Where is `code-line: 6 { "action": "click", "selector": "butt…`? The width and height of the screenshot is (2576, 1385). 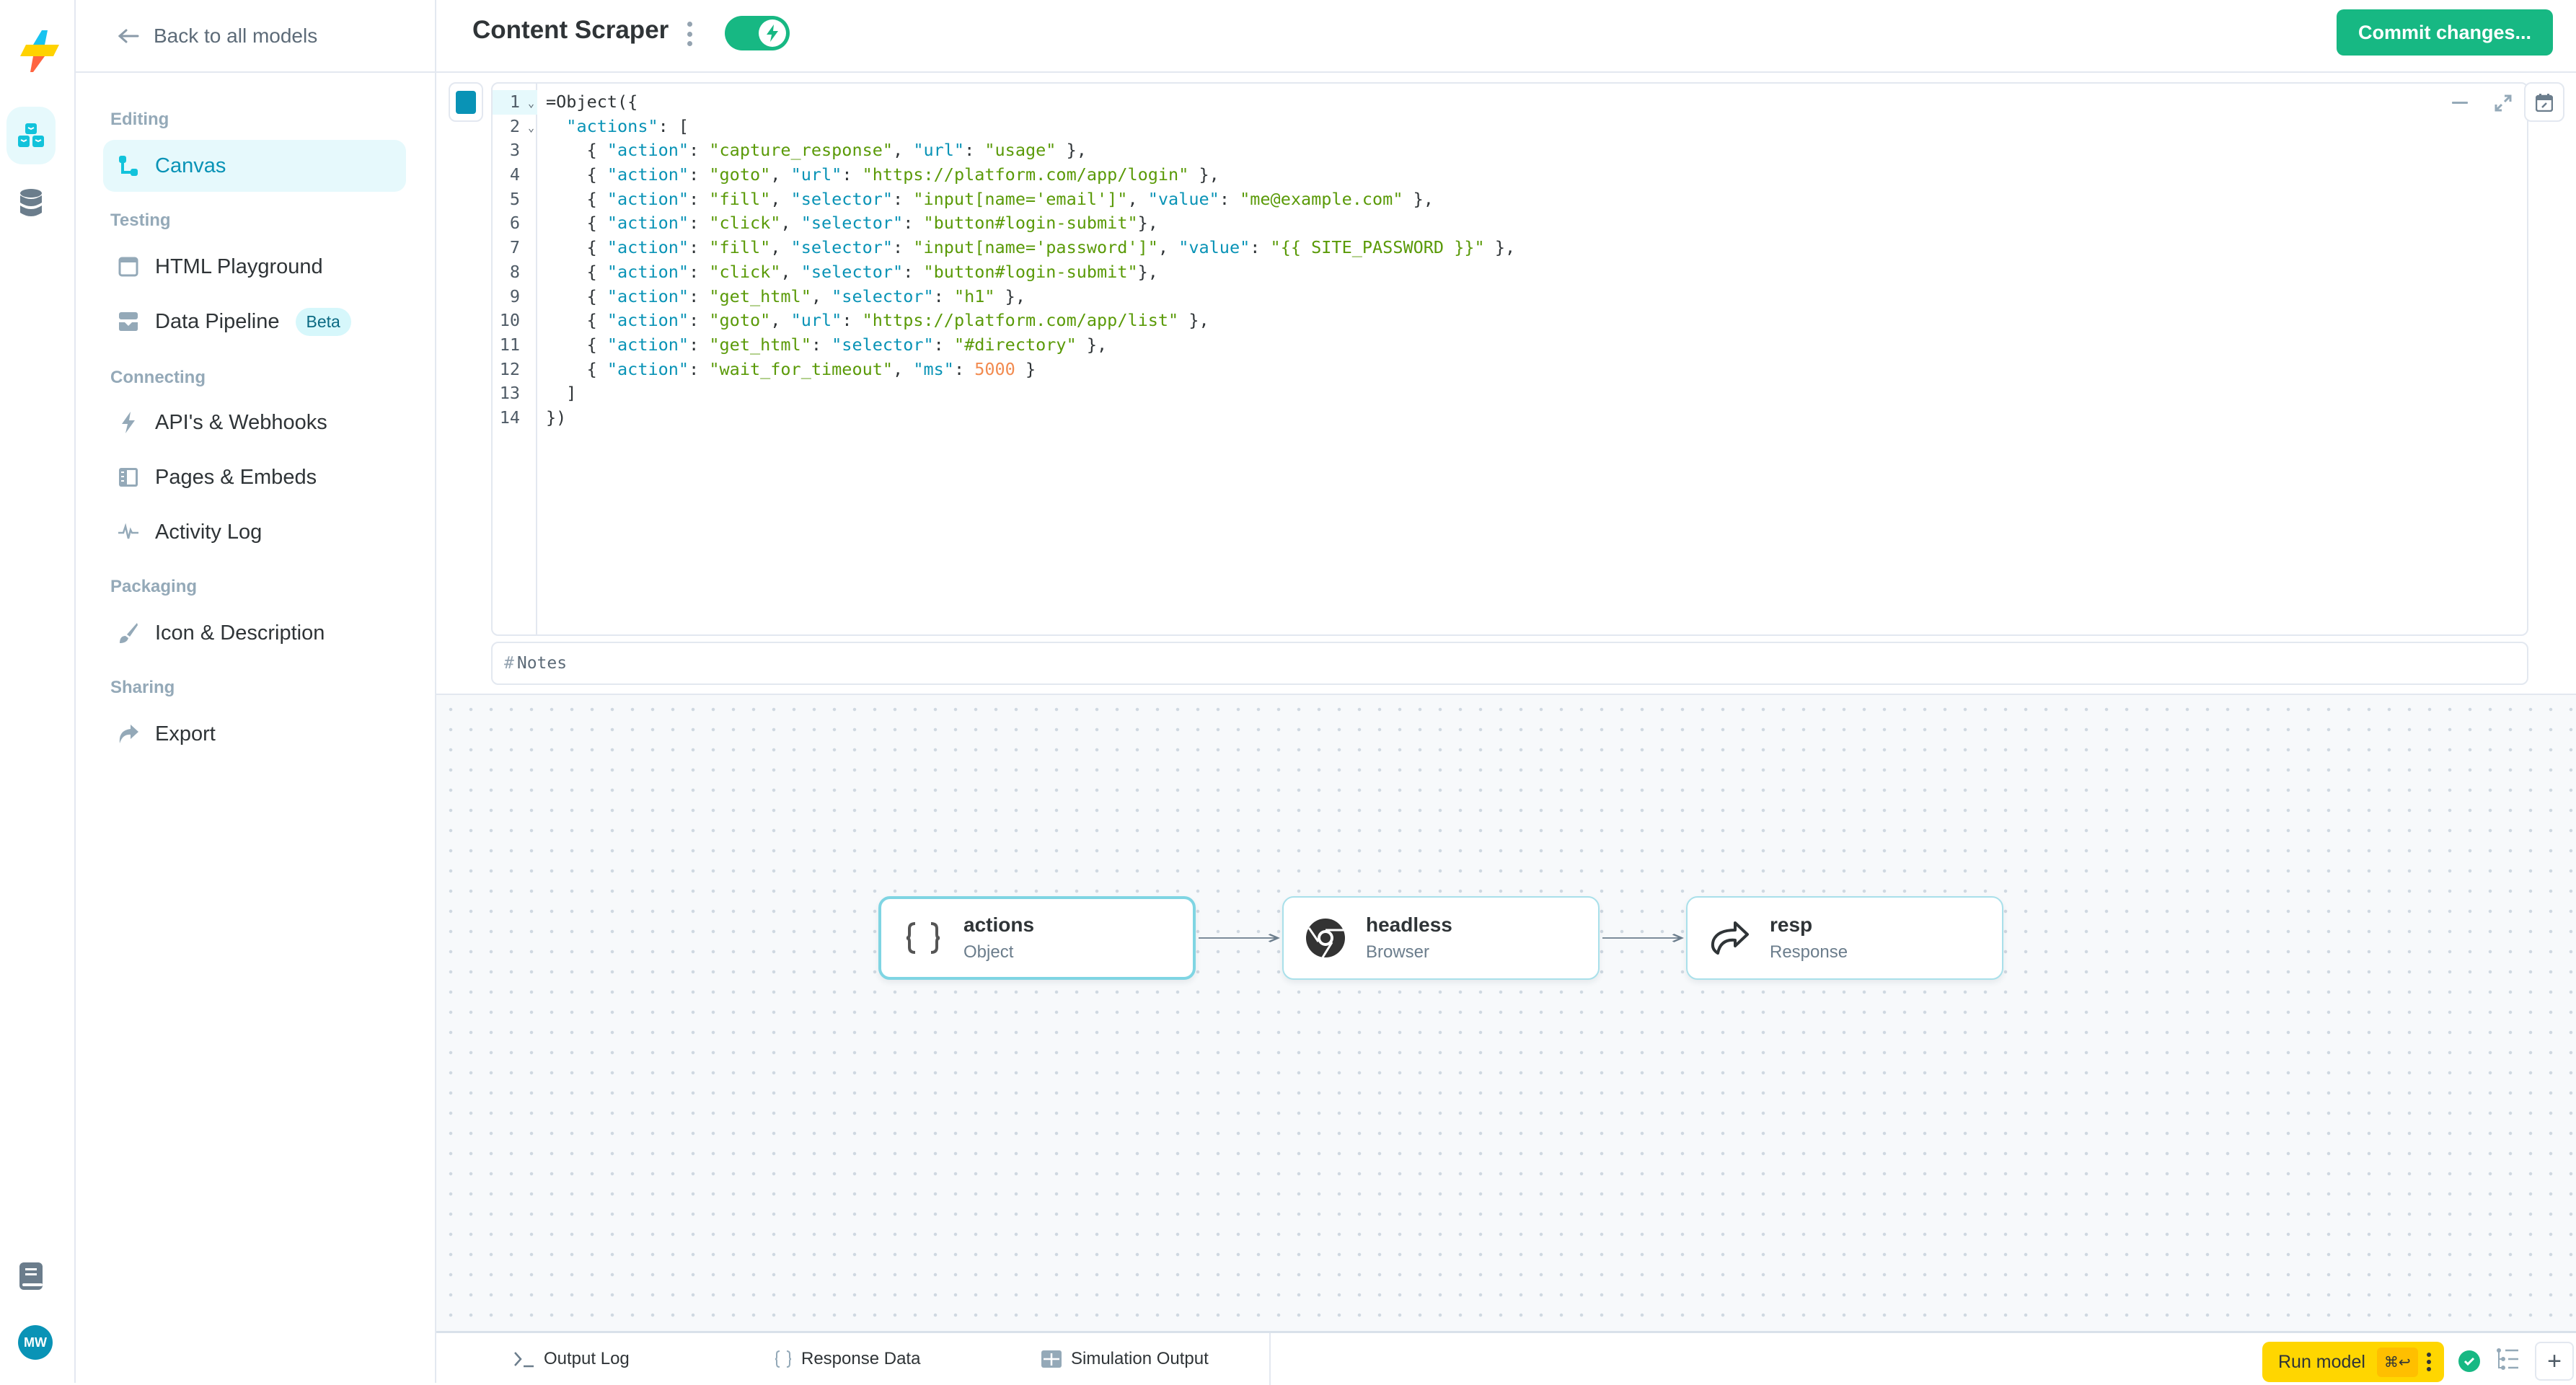 code-line: 6 { "action": "click", "selector": "butt… is located at coordinates (1510, 223).